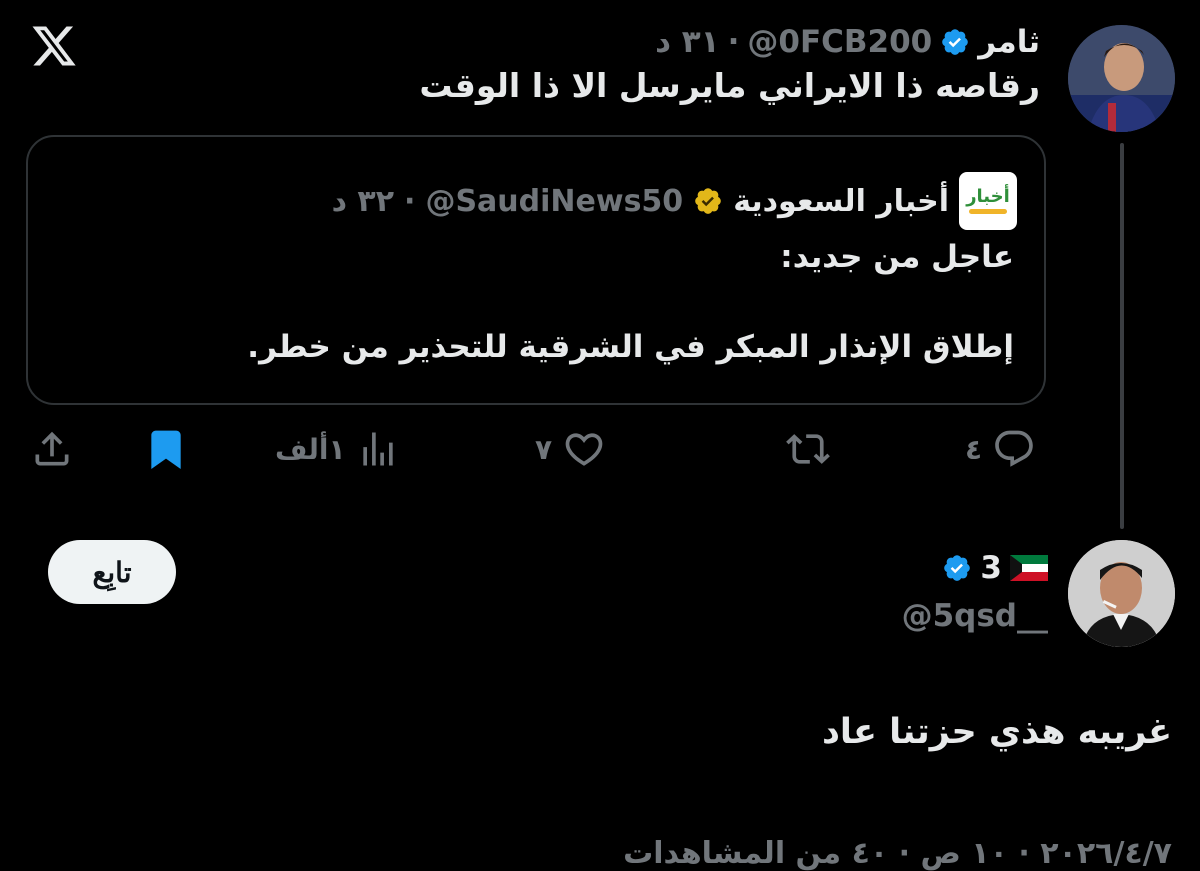  I want to click on thread-line, so click(1122, 336).